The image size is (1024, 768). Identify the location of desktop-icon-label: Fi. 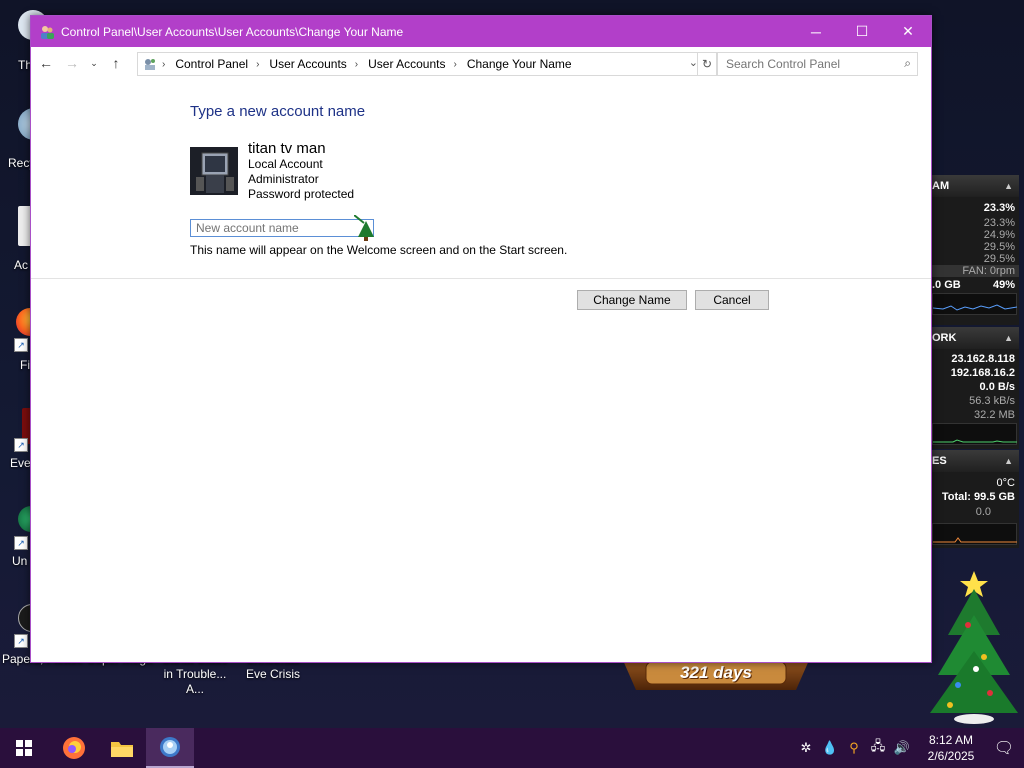
(25, 365).